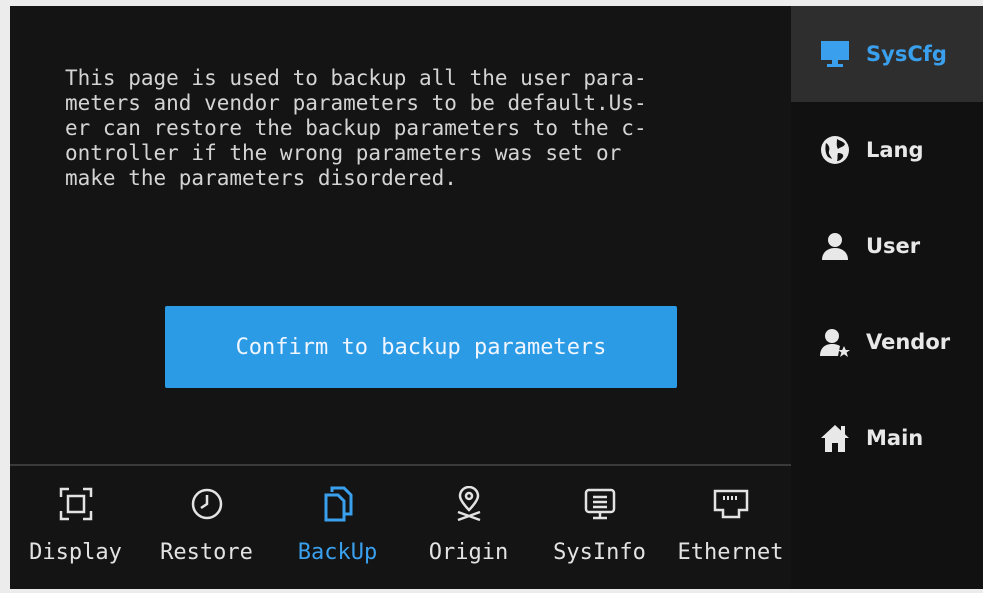  What do you see at coordinates (835, 150) in the screenshot?
I see `globe-icon` at bounding box center [835, 150].